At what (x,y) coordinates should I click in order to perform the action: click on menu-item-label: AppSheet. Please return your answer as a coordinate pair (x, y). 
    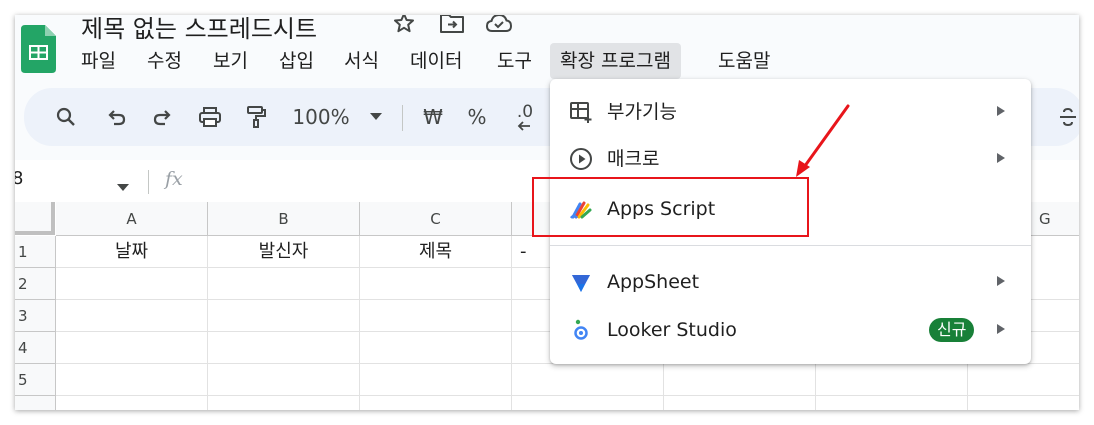
    Looking at the image, I should click on (653, 282).